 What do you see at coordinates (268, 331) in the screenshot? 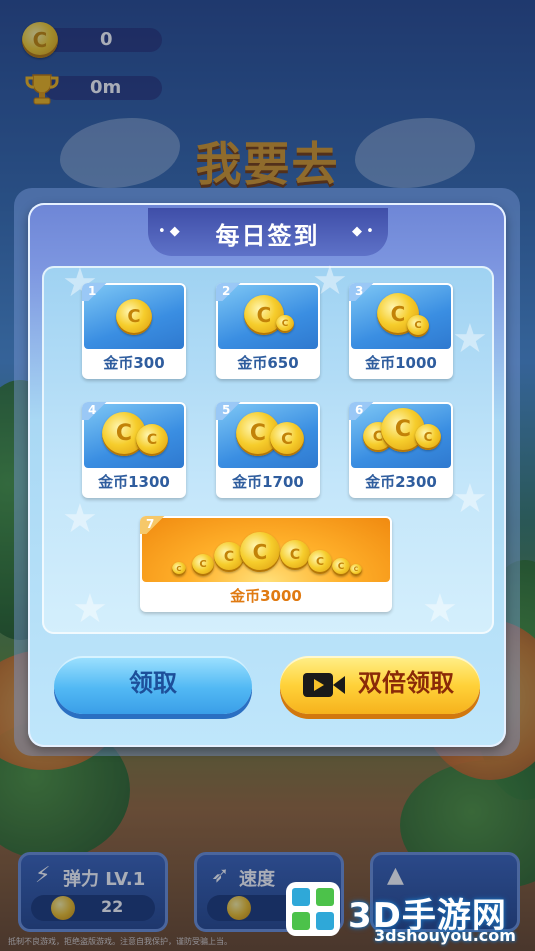
I see `reward-day-2: 2 金币650` at bounding box center [268, 331].